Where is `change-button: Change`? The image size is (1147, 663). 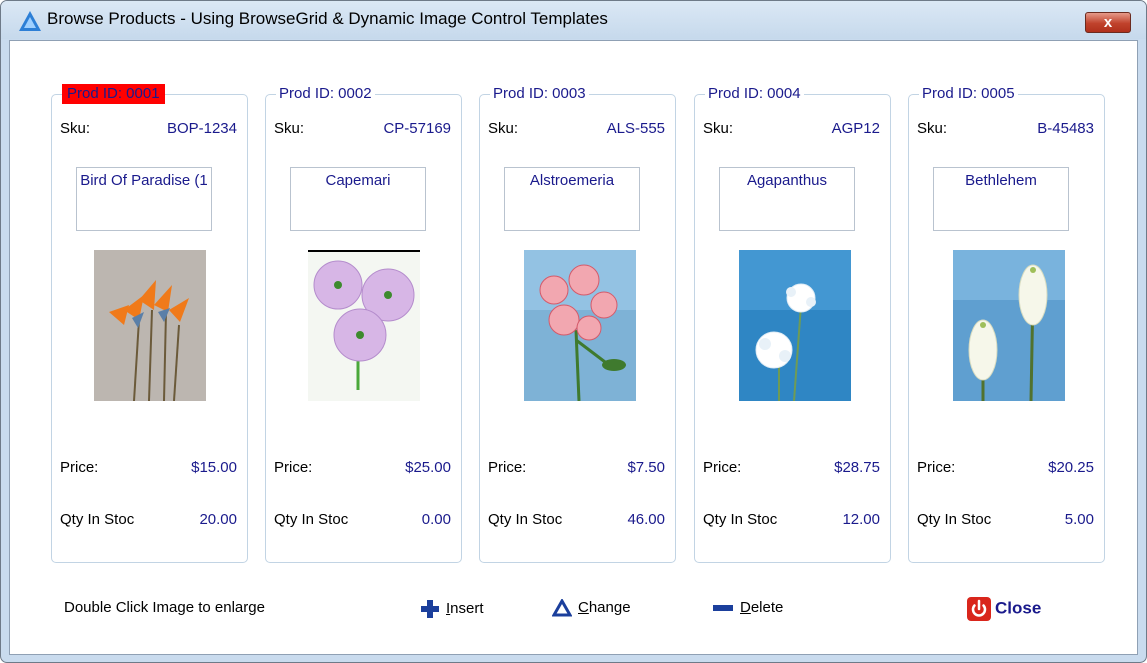
change-button: Change is located at coordinates (591, 608).